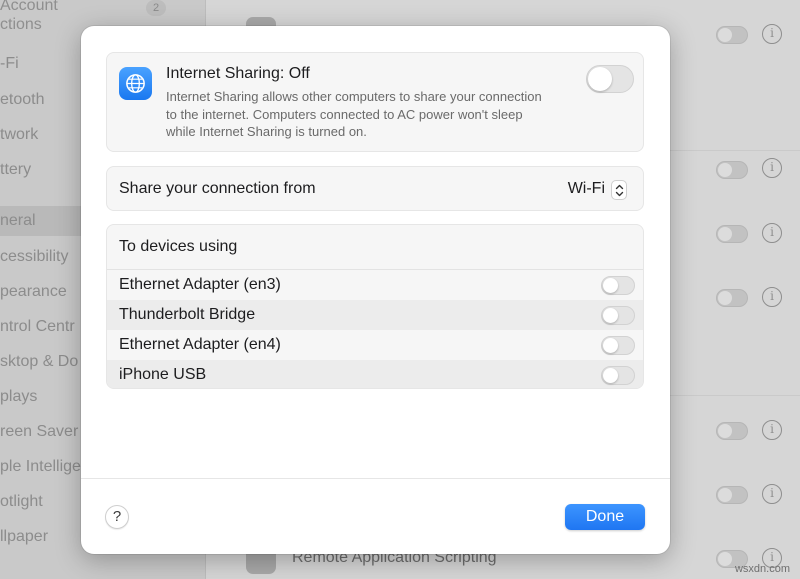 This screenshot has height=579, width=800. Describe the element at coordinates (375, 285) in the screenshot. I see `device-row: Ethernet Adapter (en3)` at that location.